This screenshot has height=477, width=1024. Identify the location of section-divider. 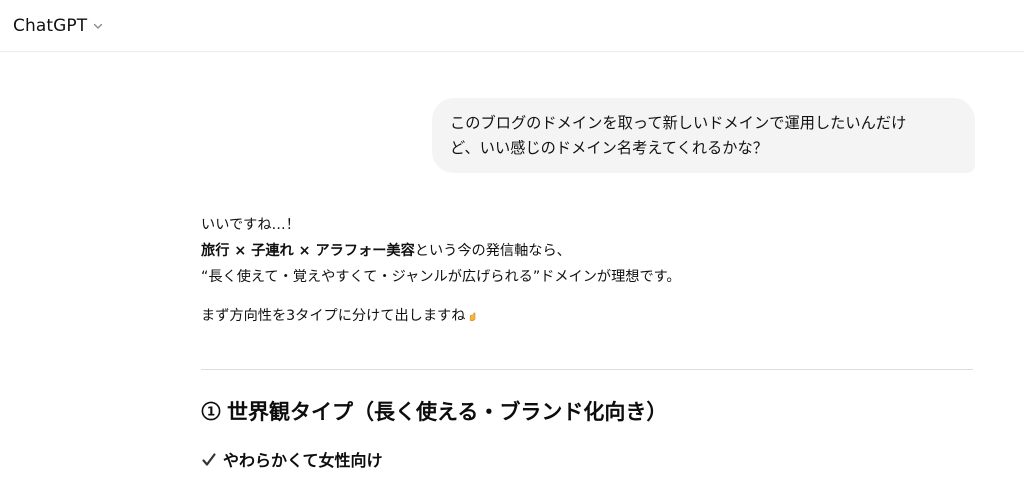
(587, 369).